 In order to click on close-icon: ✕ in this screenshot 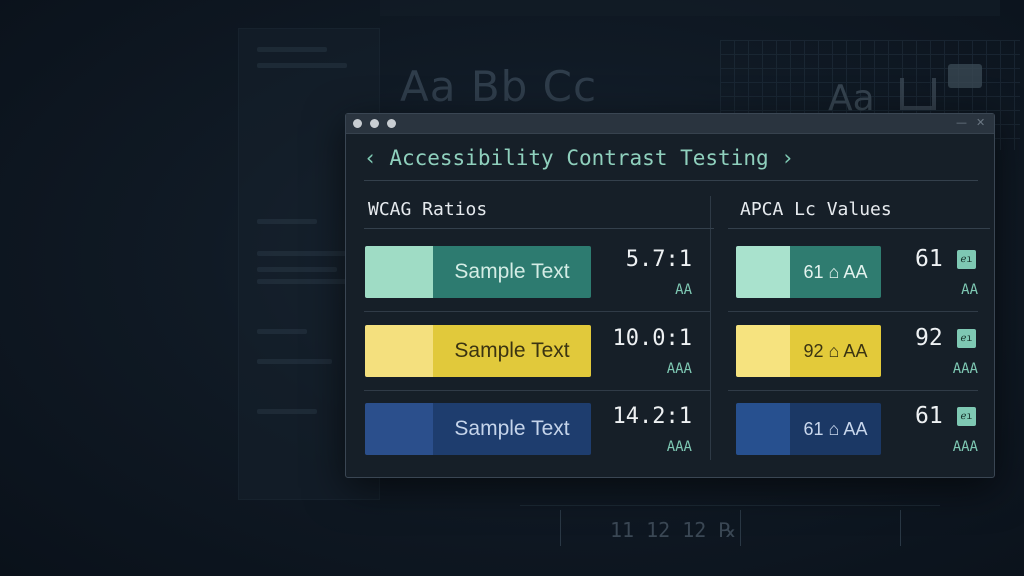, I will do `click(980, 122)`.